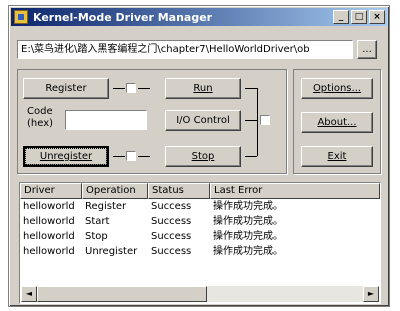 This screenshot has width=400, height=311. Describe the element at coordinates (106, 206) in the screenshot. I see `cell-operation: Register` at that location.